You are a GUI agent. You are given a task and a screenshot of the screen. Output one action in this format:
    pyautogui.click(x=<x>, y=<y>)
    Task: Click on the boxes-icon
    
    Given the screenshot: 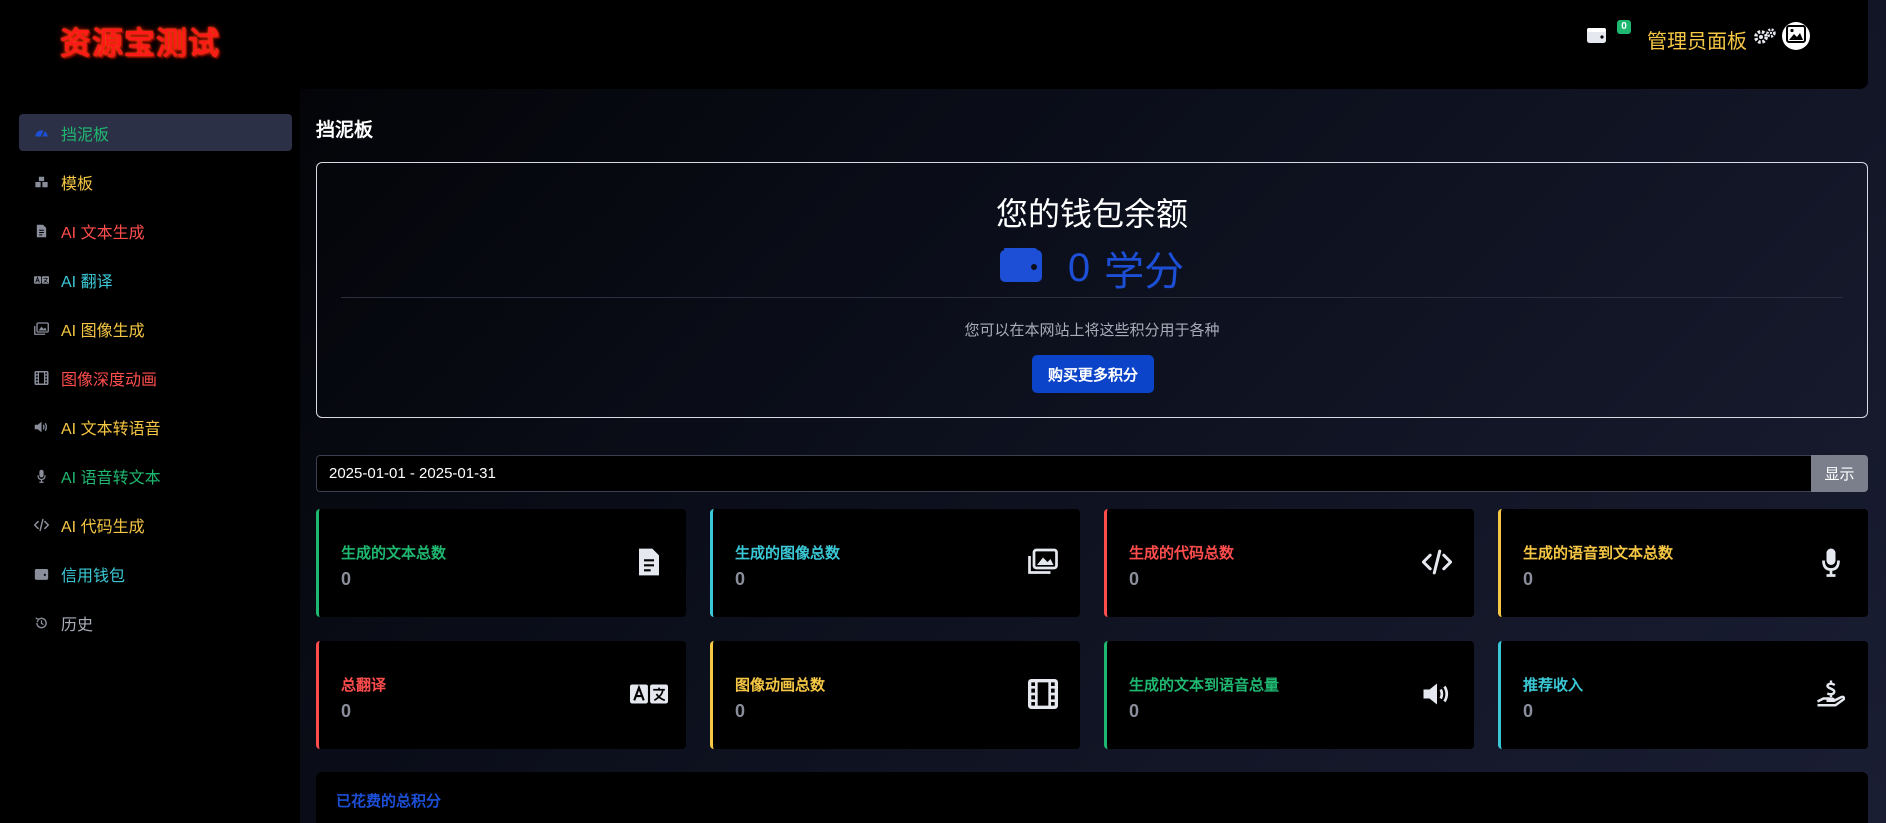 What is the action you would take?
    pyautogui.click(x=41, y=182)
    